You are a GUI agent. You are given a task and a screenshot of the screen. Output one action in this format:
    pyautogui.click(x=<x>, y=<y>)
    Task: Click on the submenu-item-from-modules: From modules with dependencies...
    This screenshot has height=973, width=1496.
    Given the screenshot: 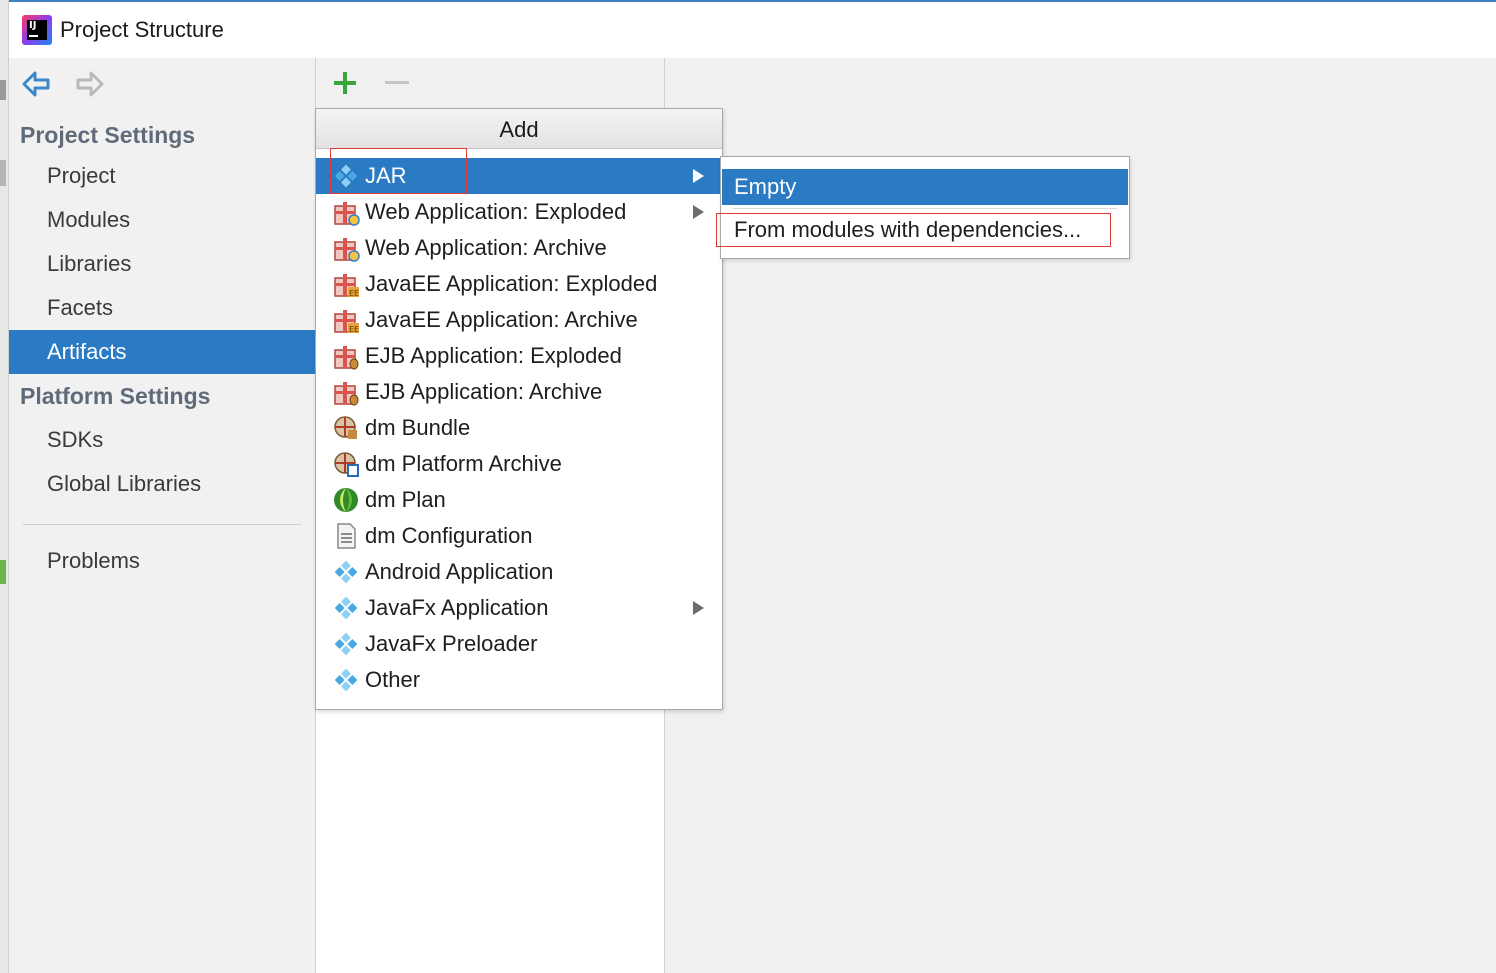 What is the action you would take?
    pyautogui.click(x=925, y=230)
    